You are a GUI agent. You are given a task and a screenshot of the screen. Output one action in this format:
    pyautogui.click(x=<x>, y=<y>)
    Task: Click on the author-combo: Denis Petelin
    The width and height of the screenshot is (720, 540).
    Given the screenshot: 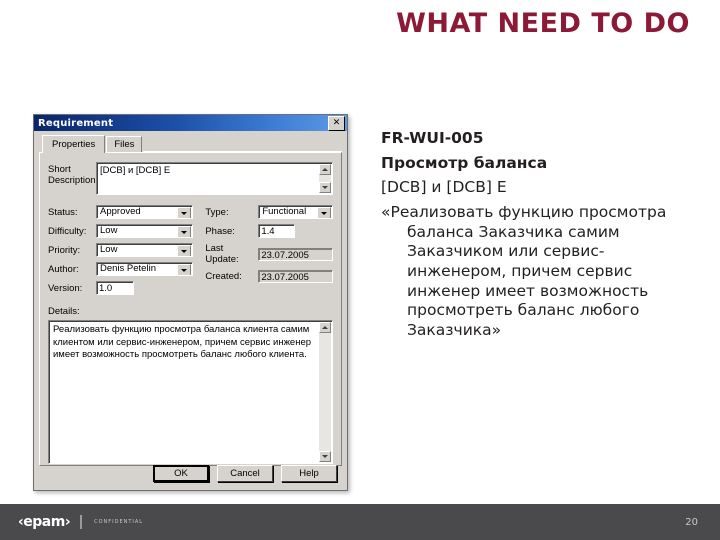 What is the action you would take?
    pyautogui.click(x=145, y=269)
    